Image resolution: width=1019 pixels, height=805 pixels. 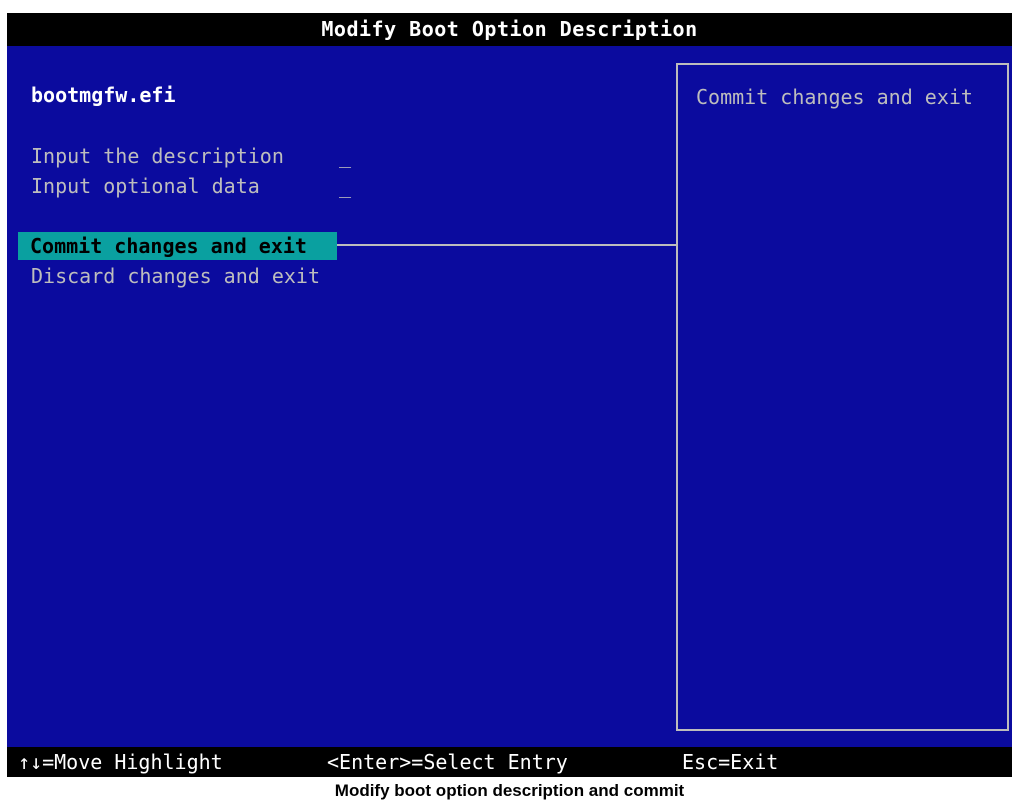 What do you see at coordinates (730, 762) in the screenshot?
I see `exit-hint: Esc=Exit` at bounding box center [730, 762].